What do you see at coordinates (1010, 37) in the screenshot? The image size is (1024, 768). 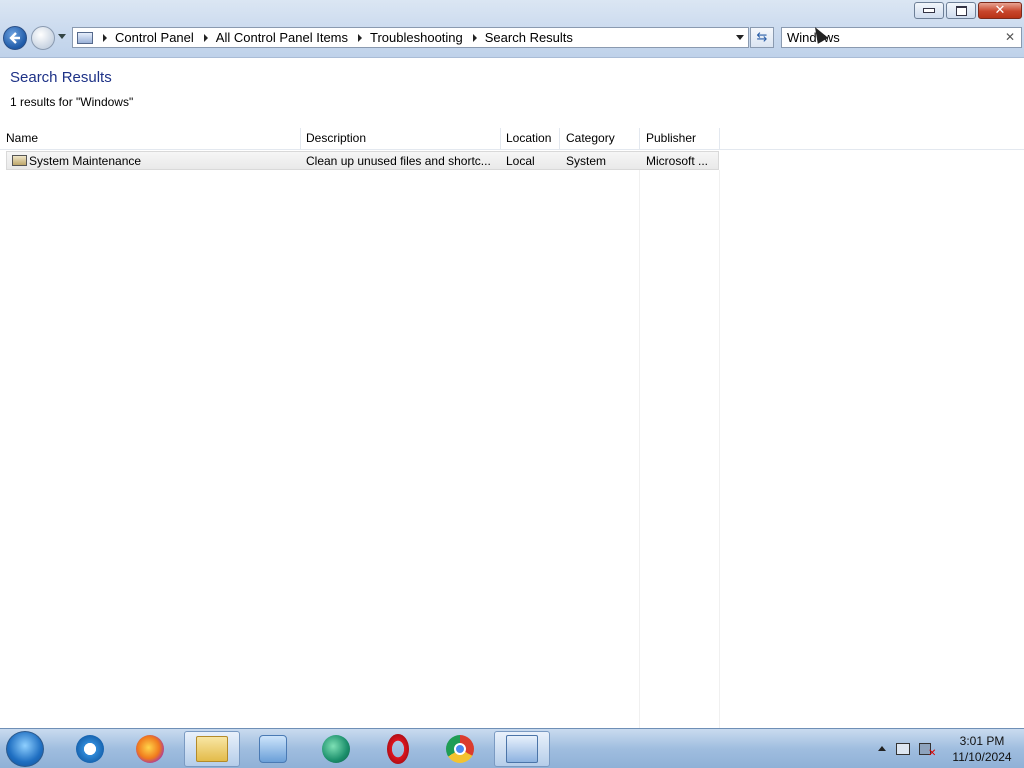 I see `clear-search-icon: ✕` at bounding box center [1010, 37].